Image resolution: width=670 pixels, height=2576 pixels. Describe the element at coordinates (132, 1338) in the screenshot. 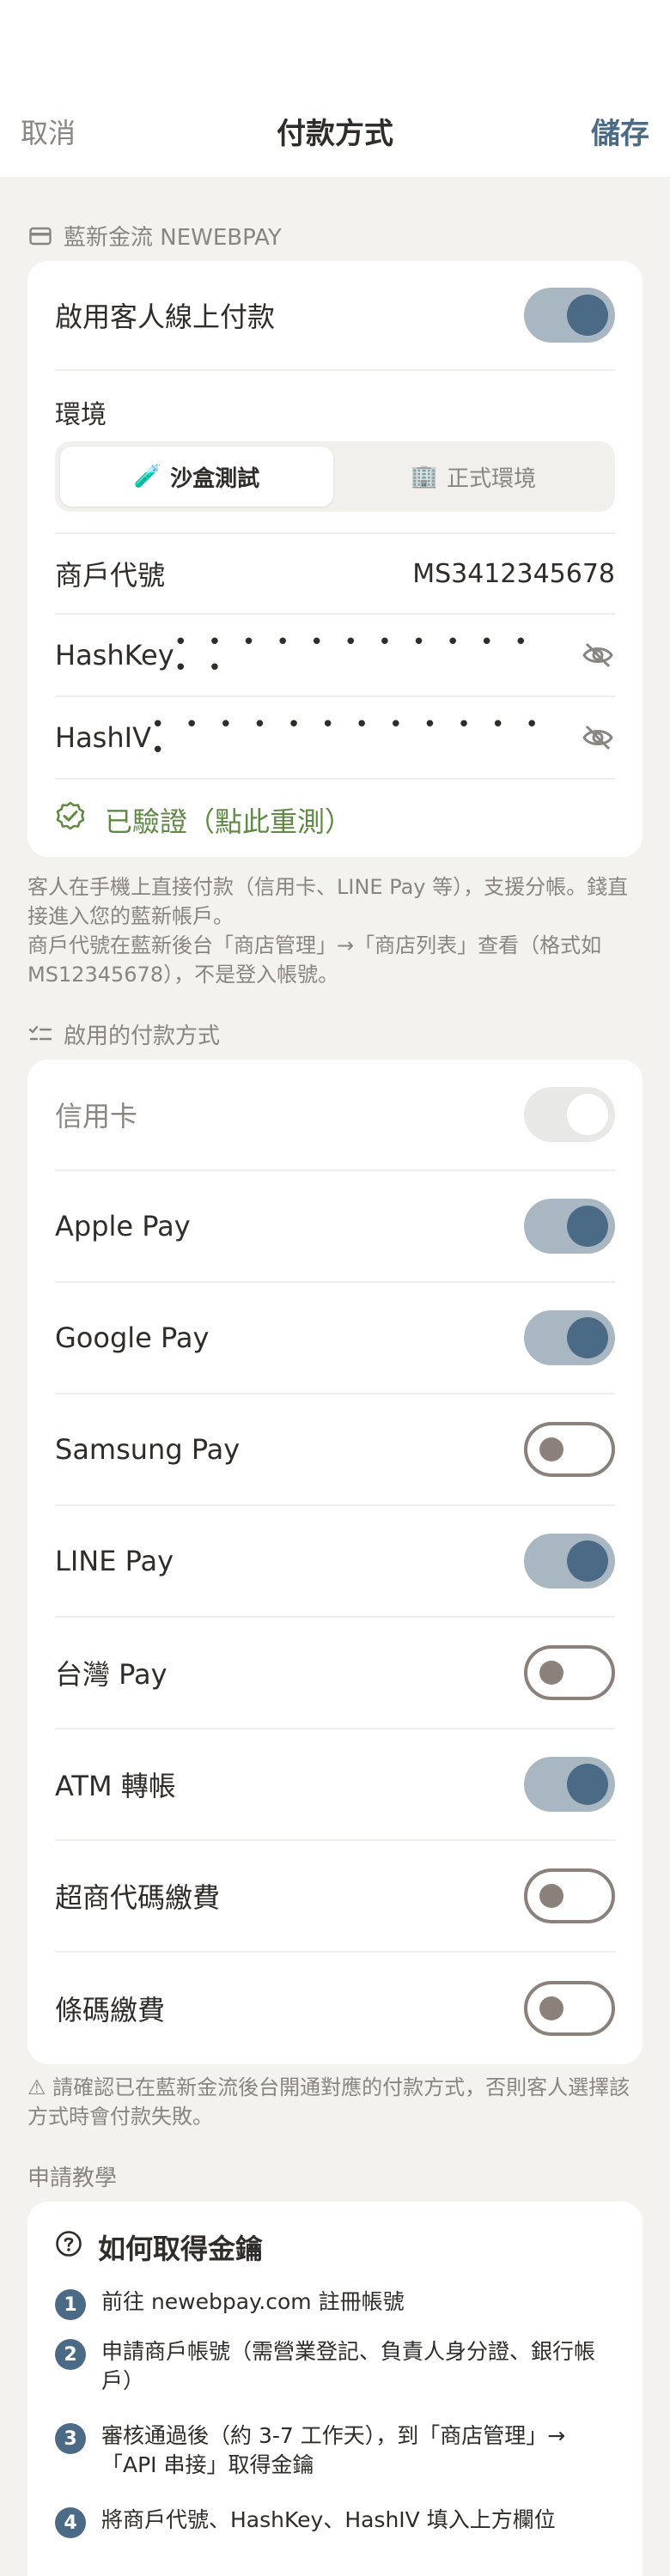

I see `payment-method-label: Google Pay` at that location.